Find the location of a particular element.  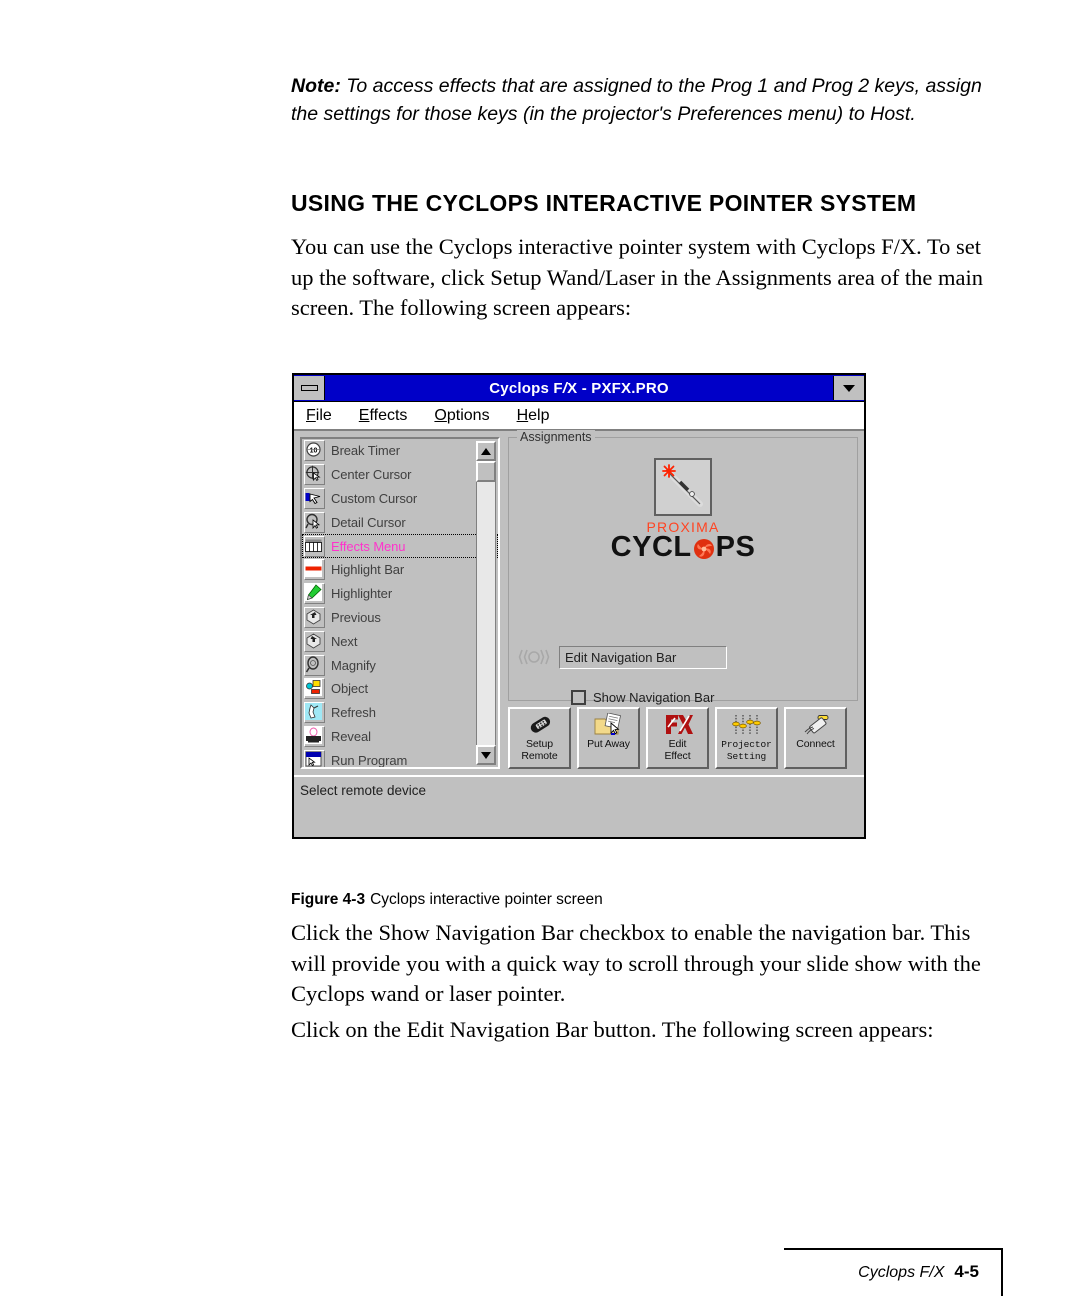

detail-cursor-icon is located at coordinates (314, 522).